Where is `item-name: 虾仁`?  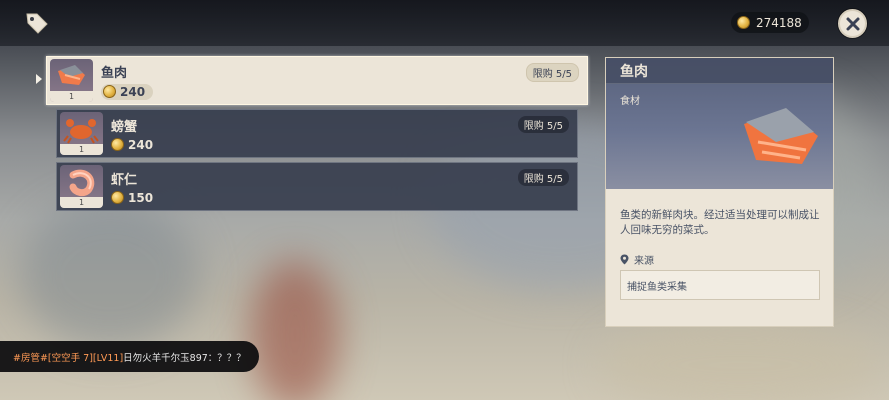 item-name: 虾仁 is located at coordinates (124, 180).